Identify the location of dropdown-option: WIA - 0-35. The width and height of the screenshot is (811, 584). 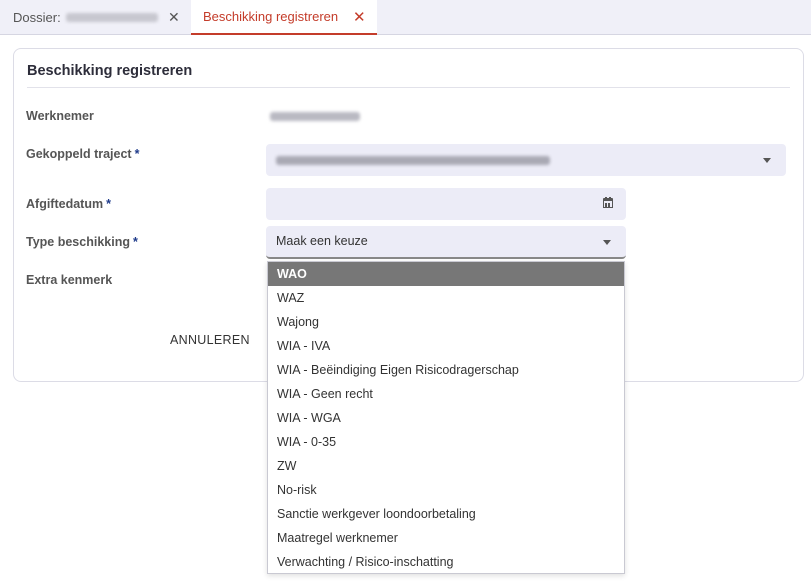
(446, 442).